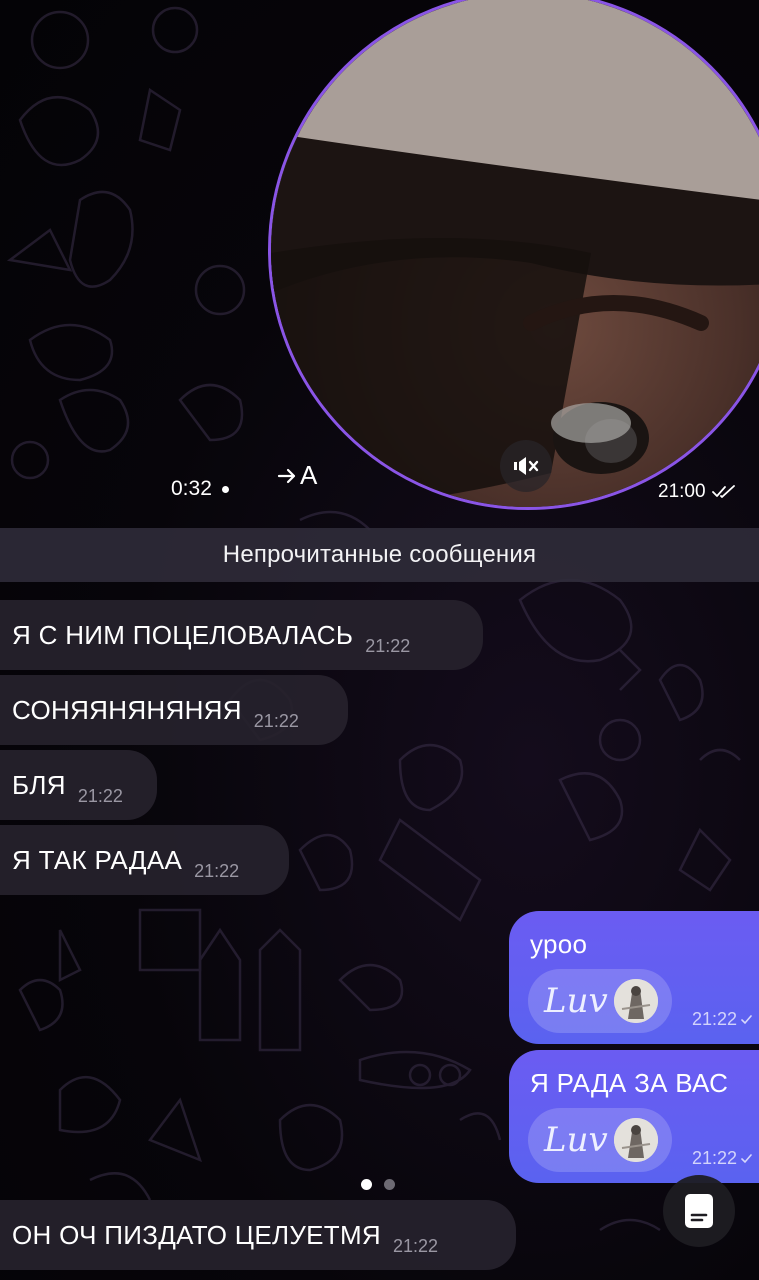 The image size is (759, 1280). I want to click on incoming-message: Я ТАК РАДАА 21:22, so click(144, 860).